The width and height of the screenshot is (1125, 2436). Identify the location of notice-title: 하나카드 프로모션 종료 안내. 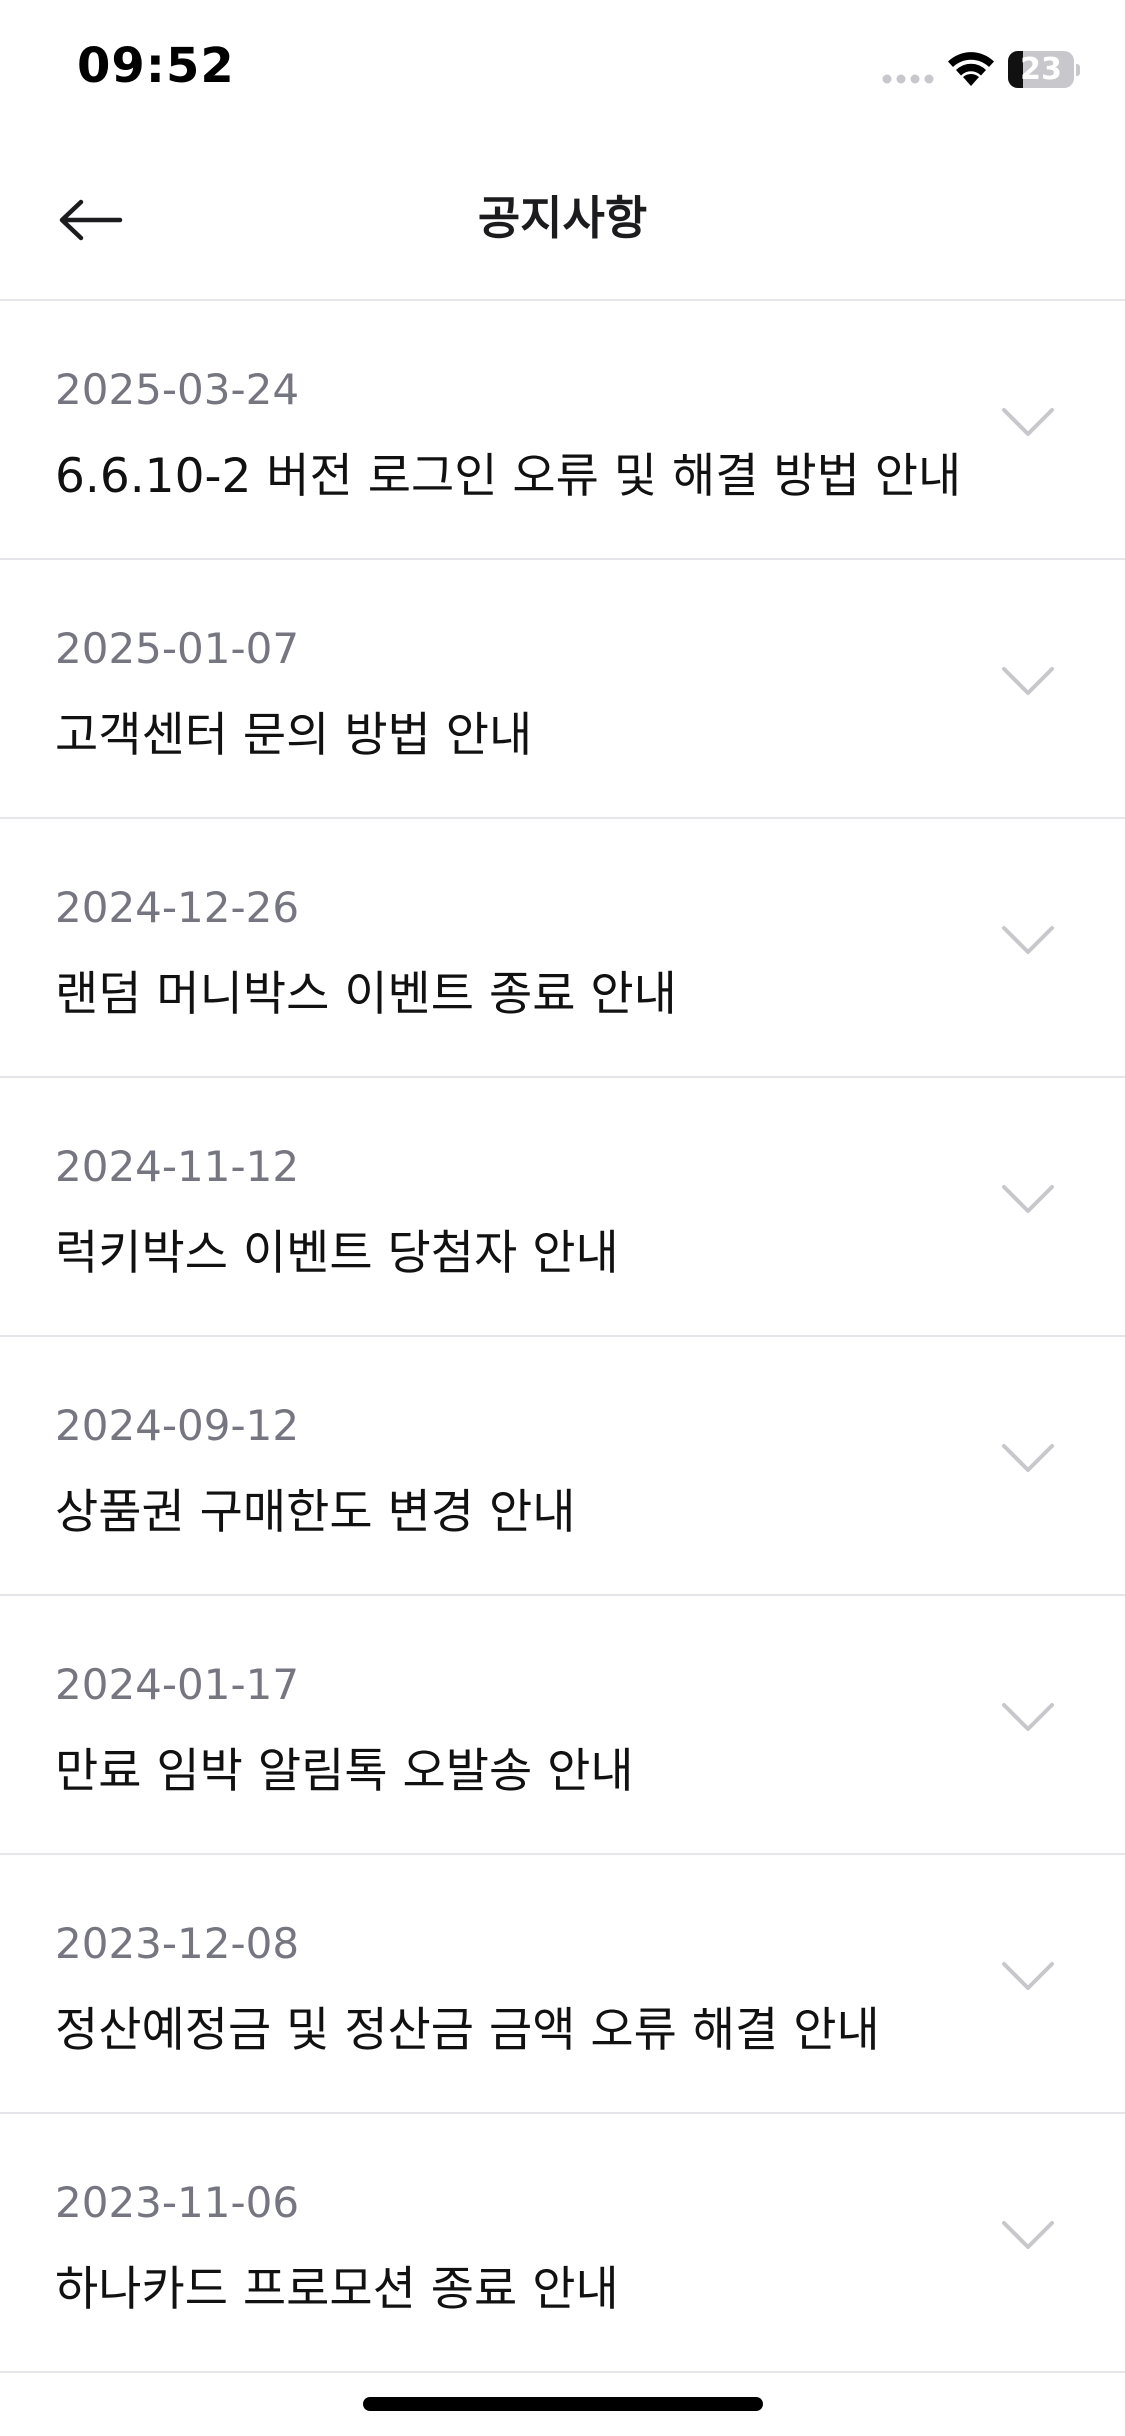
(337, 2289).